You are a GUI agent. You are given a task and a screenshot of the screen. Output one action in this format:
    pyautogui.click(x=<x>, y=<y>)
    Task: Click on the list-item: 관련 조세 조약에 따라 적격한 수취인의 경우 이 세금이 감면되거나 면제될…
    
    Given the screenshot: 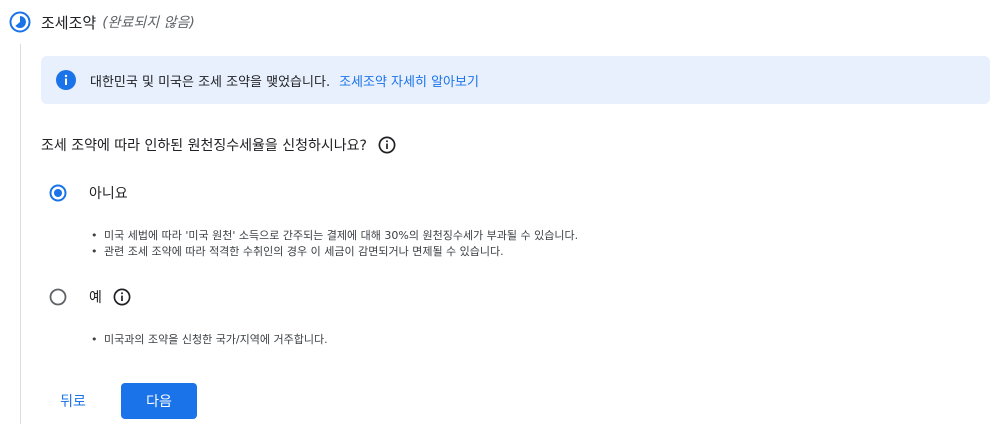 What is the action you would take?
    pyautogui.click(x=334, y=252)
    